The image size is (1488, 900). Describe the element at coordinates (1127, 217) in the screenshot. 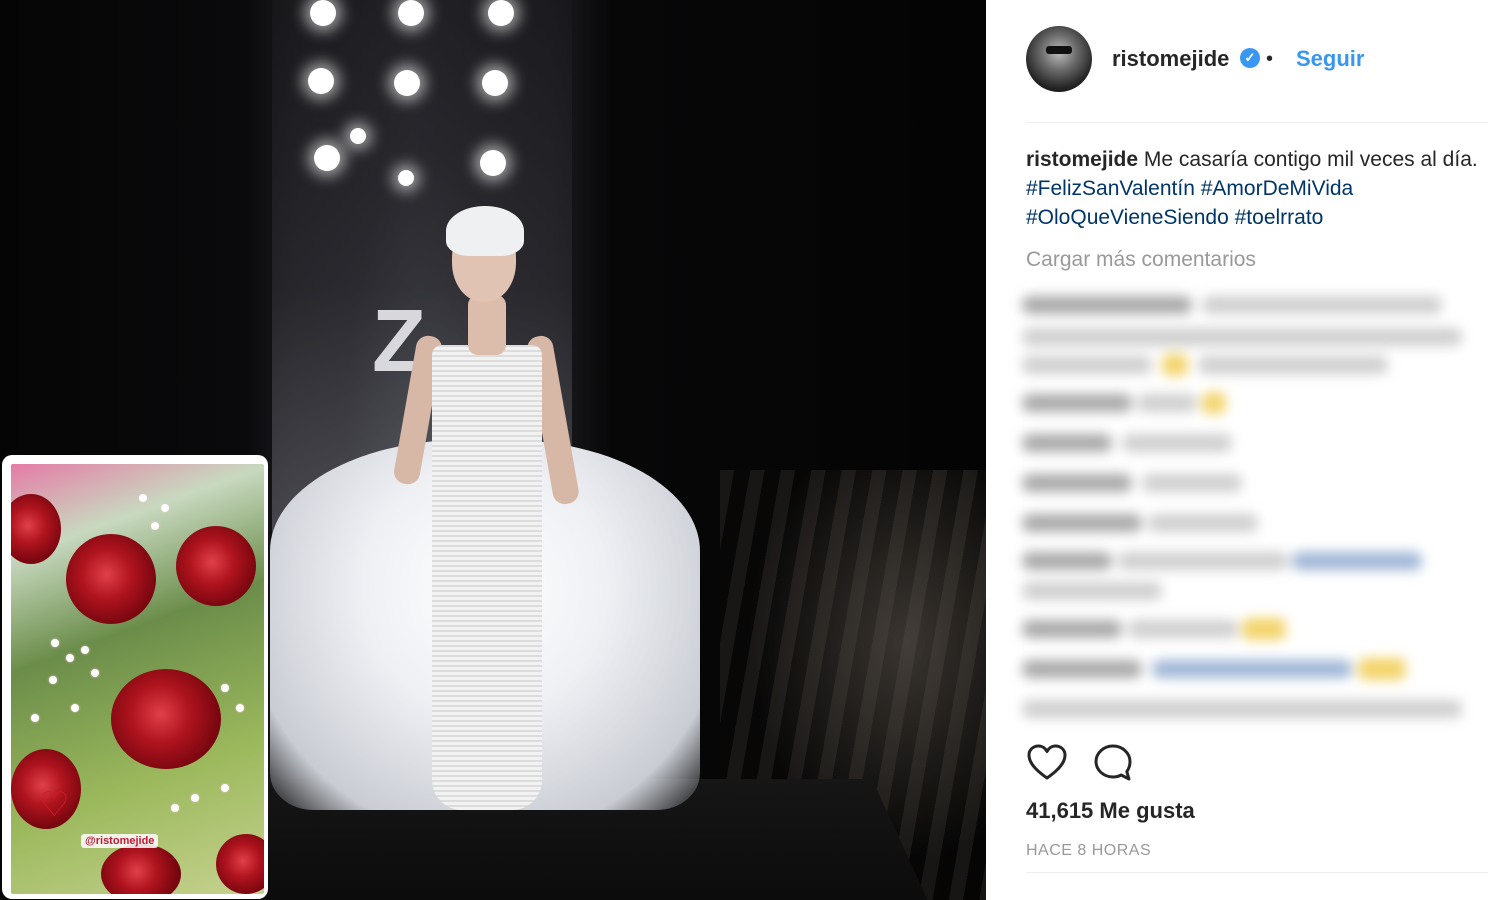

I see `hashtag-link: #OloQueVieneSiendo` at that location.